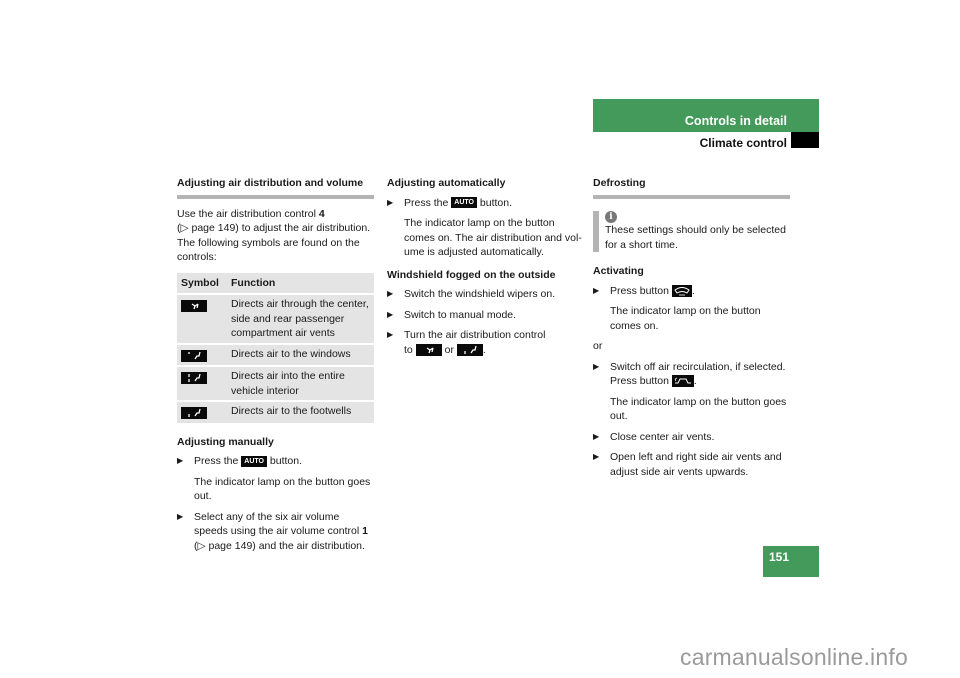 This screenshot has height=678, width=960. What do you see at coordinates (365, 531) in the screenshot?
I see `control-ref: 1` at bounding box center [365, 531].